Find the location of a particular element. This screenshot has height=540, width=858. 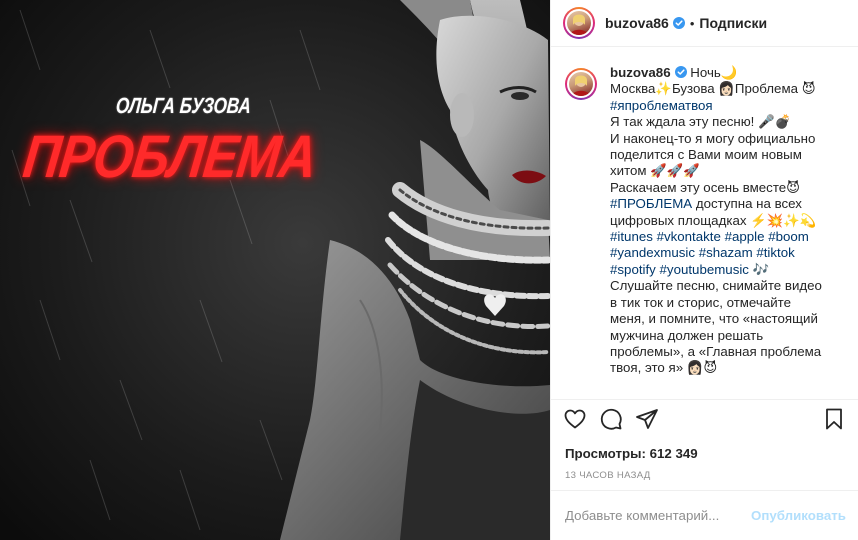

caption-line: мужчина должен решать is located at coordinates (687, 335).